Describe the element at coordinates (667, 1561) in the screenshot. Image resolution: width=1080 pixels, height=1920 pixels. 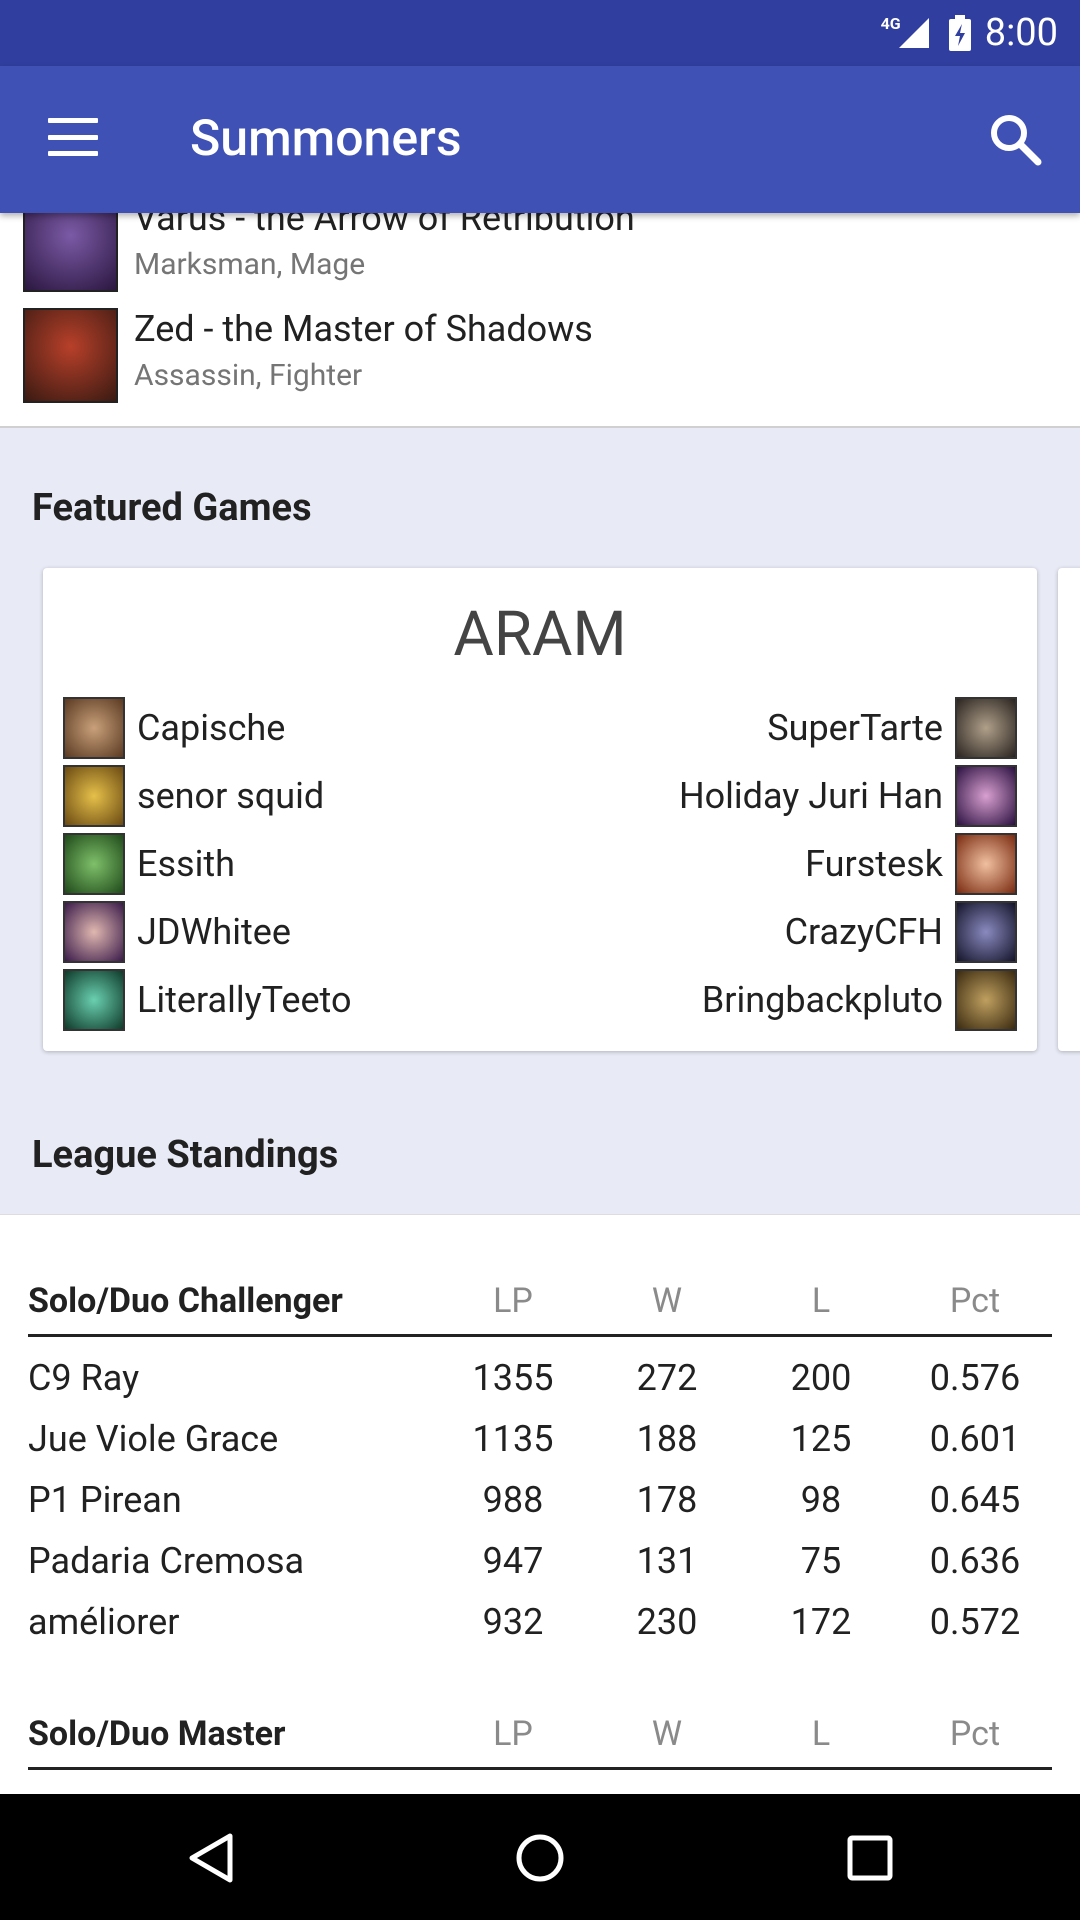
I see `cell-w: 131` at that location.